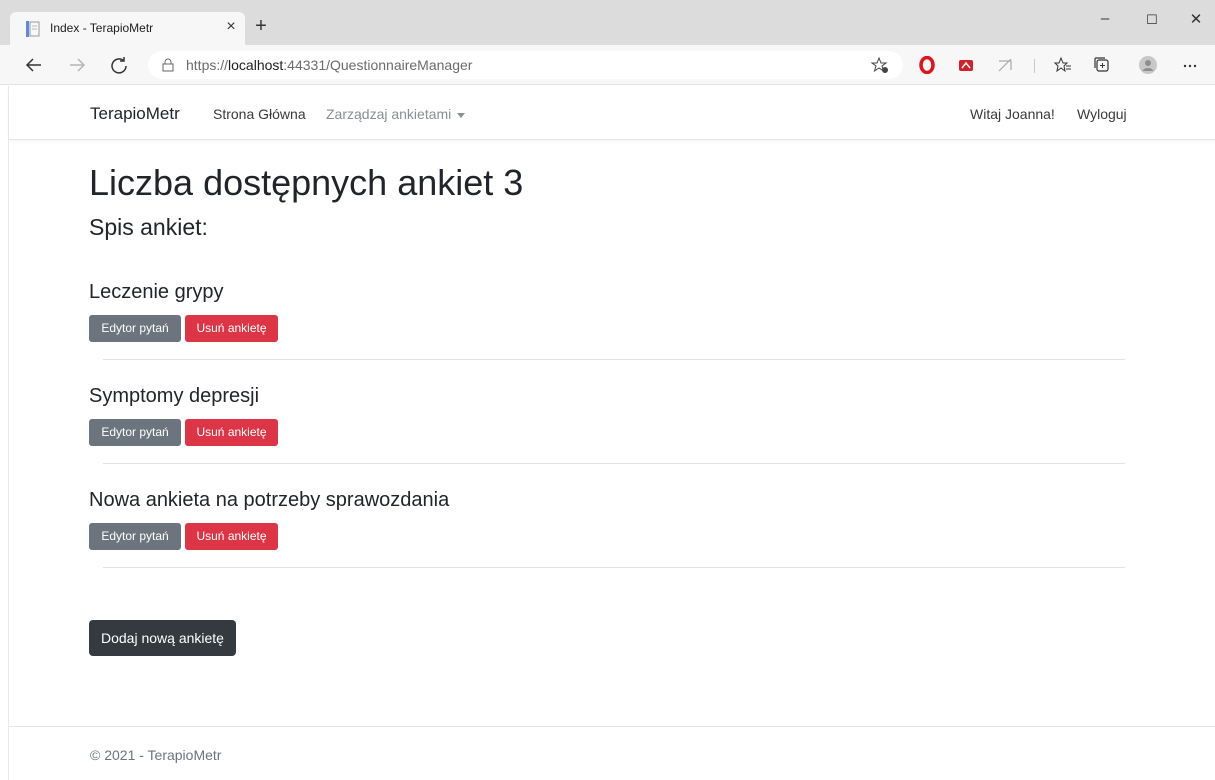 The image size is (1215, 780). Describe the element at coordinates (607, 22) in the screenshot. I see `browser-tabstrip: Index - TerapioMetr × + – ☐ ✕` at that location.